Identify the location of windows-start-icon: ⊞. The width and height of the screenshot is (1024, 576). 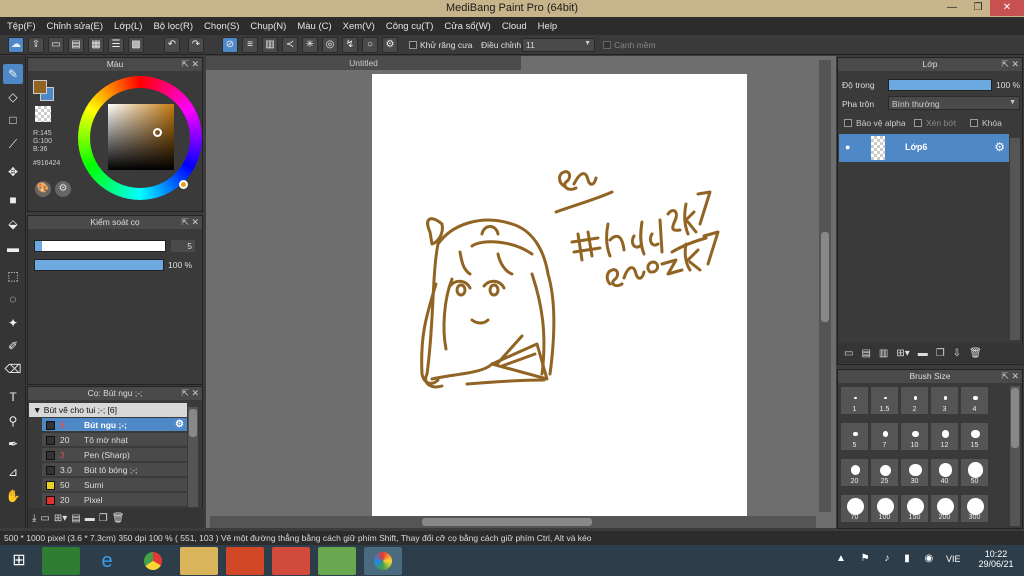
(19, 561).